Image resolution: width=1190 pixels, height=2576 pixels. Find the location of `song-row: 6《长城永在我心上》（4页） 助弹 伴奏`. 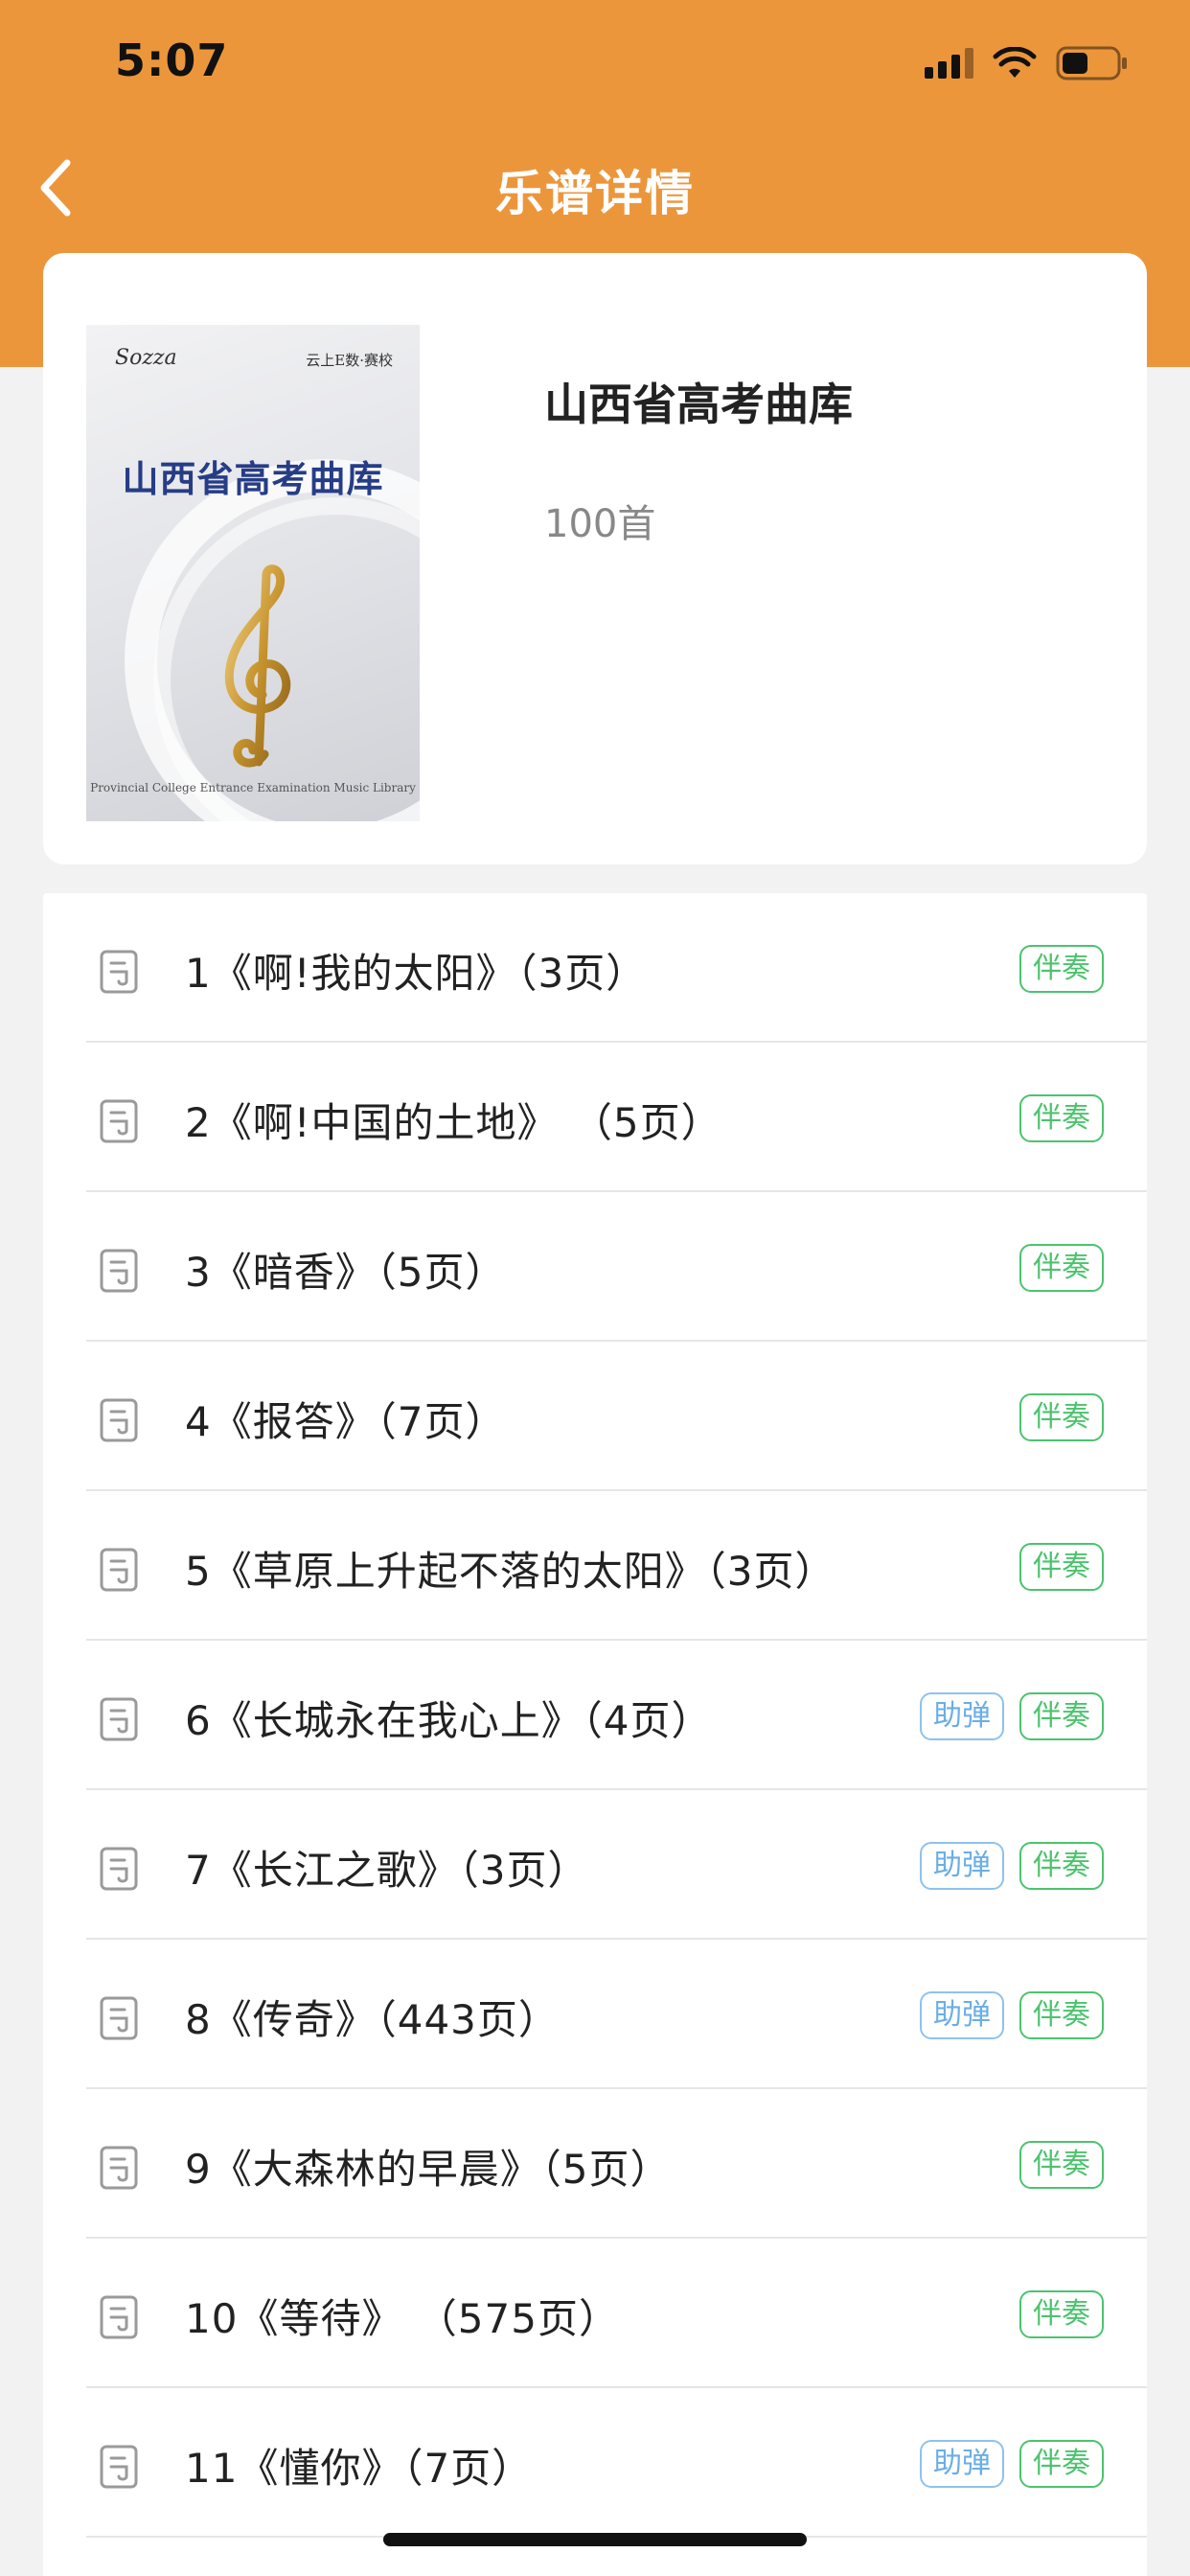

song-row: 6《长城永在我心上》（4页） 助弹 伴奏 is located at coordinates (595, 1715).